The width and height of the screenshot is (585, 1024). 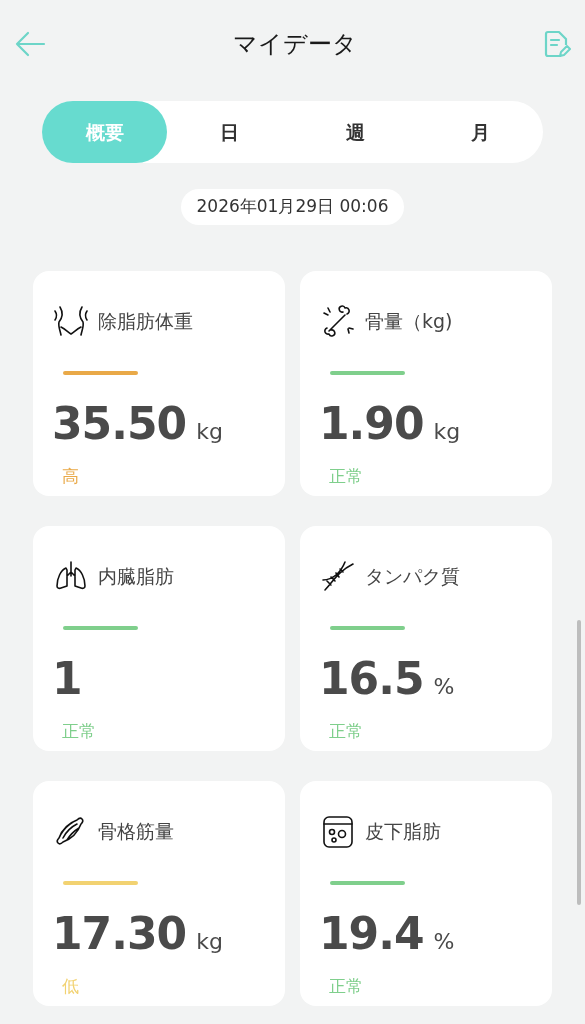 What do you see at coordinates (403, 832) in the screenshot?
I see `metric-name: 皮下脂肪` at bounding box center [403, 832].